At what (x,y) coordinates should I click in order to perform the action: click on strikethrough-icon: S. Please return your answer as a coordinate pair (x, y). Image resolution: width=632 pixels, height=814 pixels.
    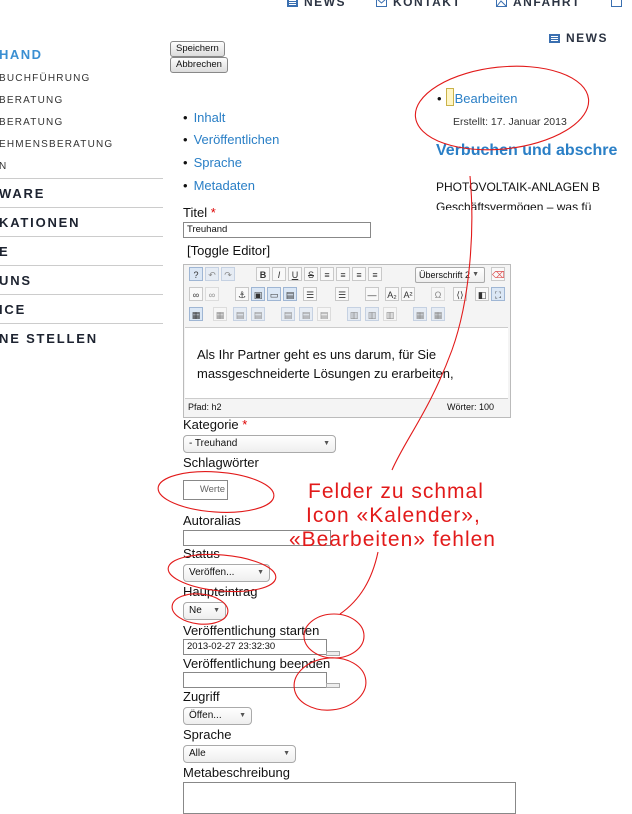
    Looking at the image, I should click on (311, 274).